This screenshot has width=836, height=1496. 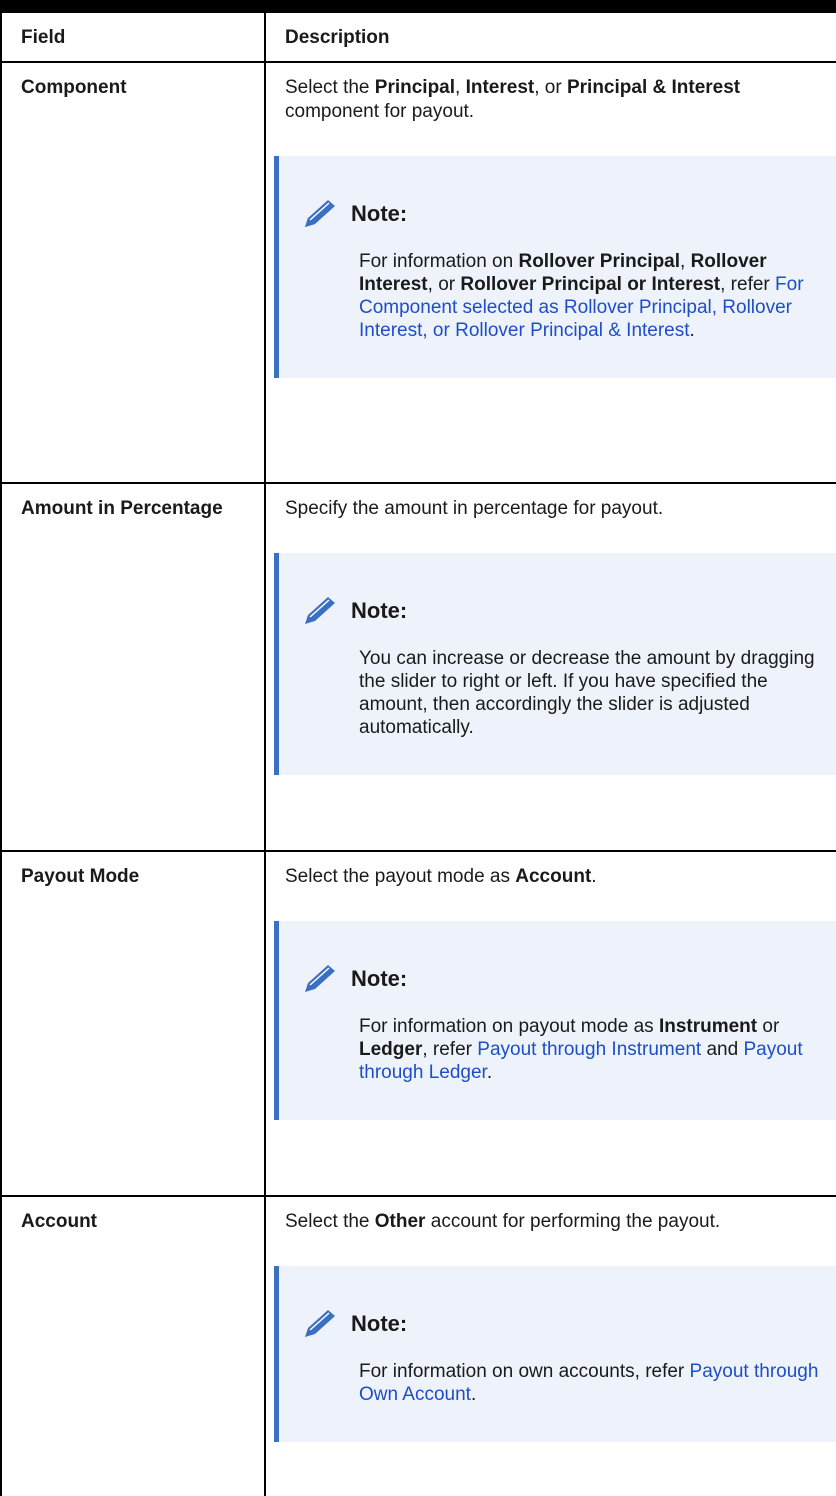 I want to click on field-name: Amount in Percentage, so click(x=122, y=508).